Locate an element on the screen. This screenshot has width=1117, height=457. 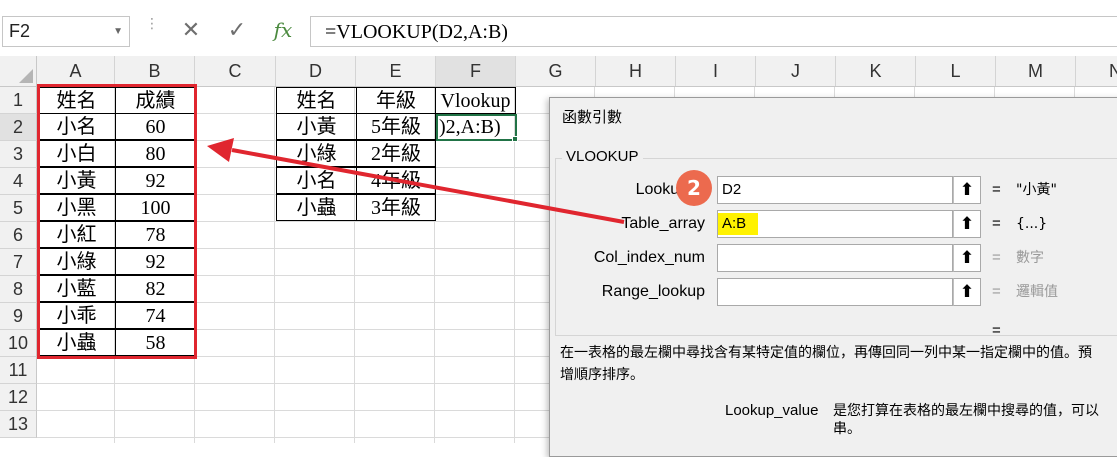
step-number-badge: 2 is located at coordinates (694, 188).